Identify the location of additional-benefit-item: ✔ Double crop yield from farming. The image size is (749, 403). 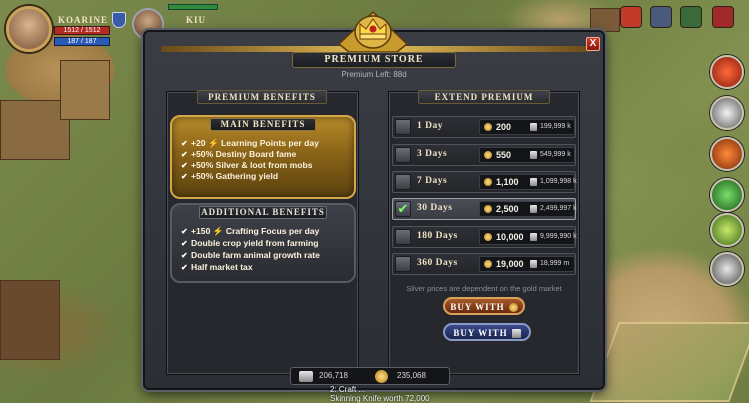
(250, 243).